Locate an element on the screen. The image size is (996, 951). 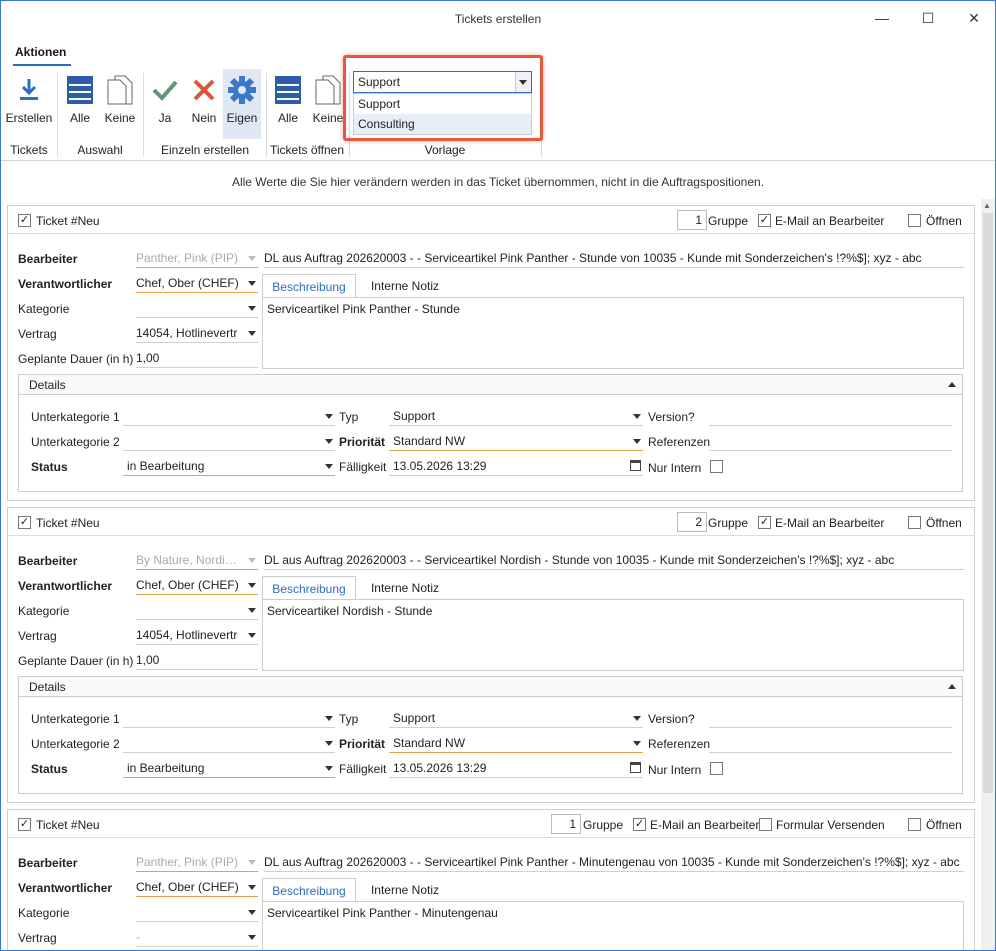
vertical-scrollbar: ▲ is located at coordinates (988, 574).